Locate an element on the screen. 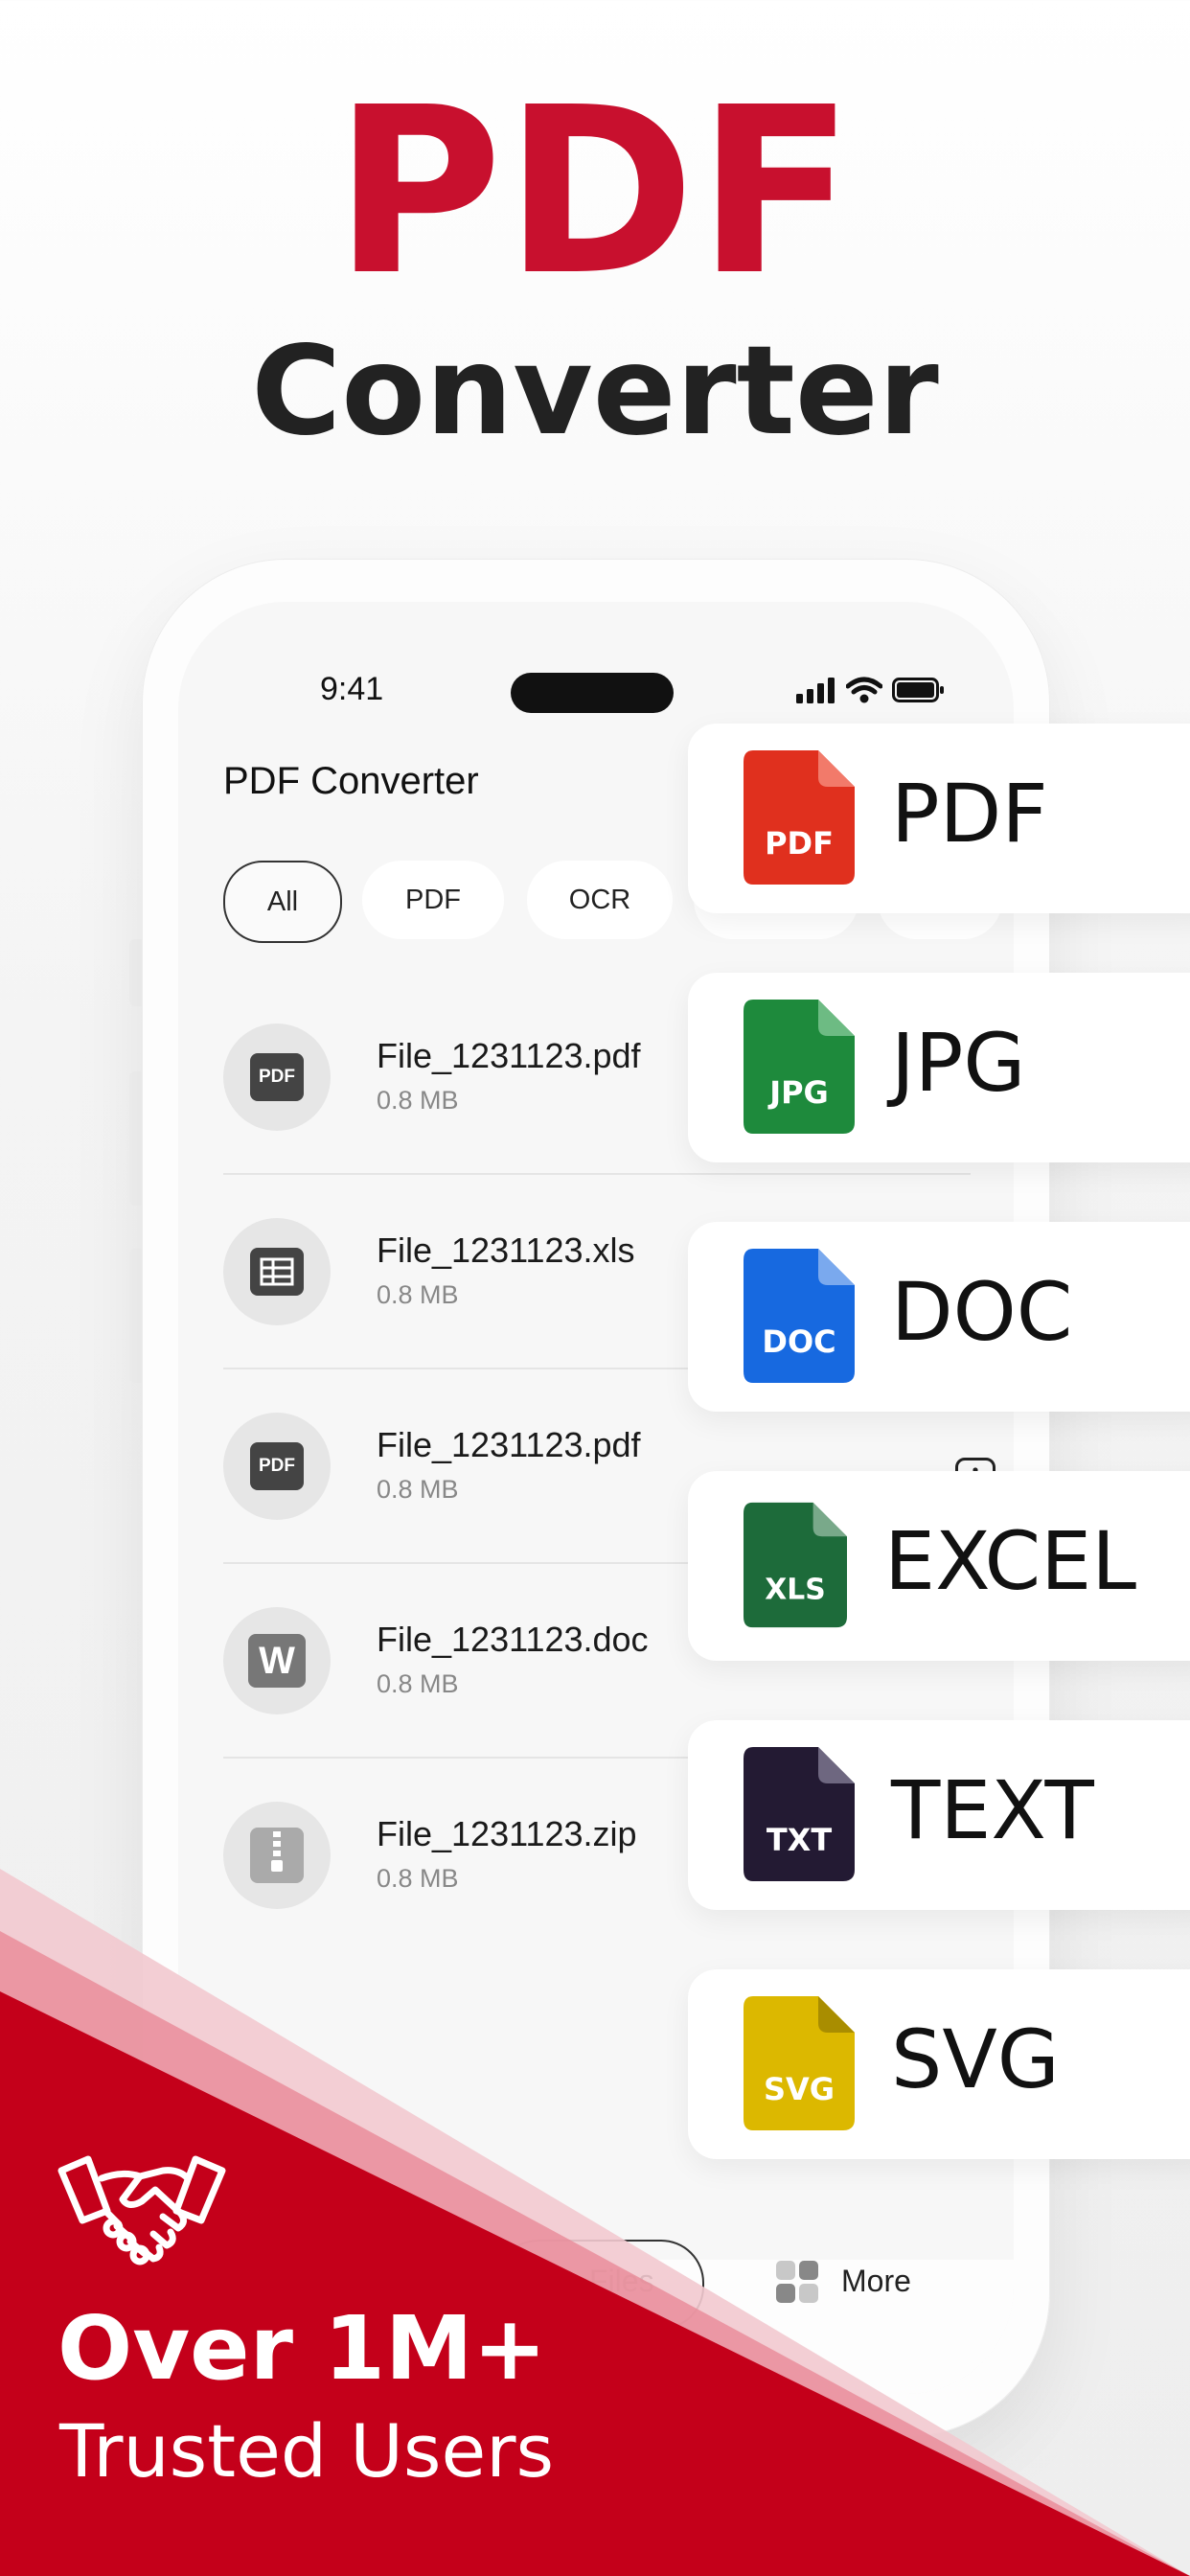 This screenshot has width=1190, height=2576. svg-text: JPG is located at coordinates (798, 1092).